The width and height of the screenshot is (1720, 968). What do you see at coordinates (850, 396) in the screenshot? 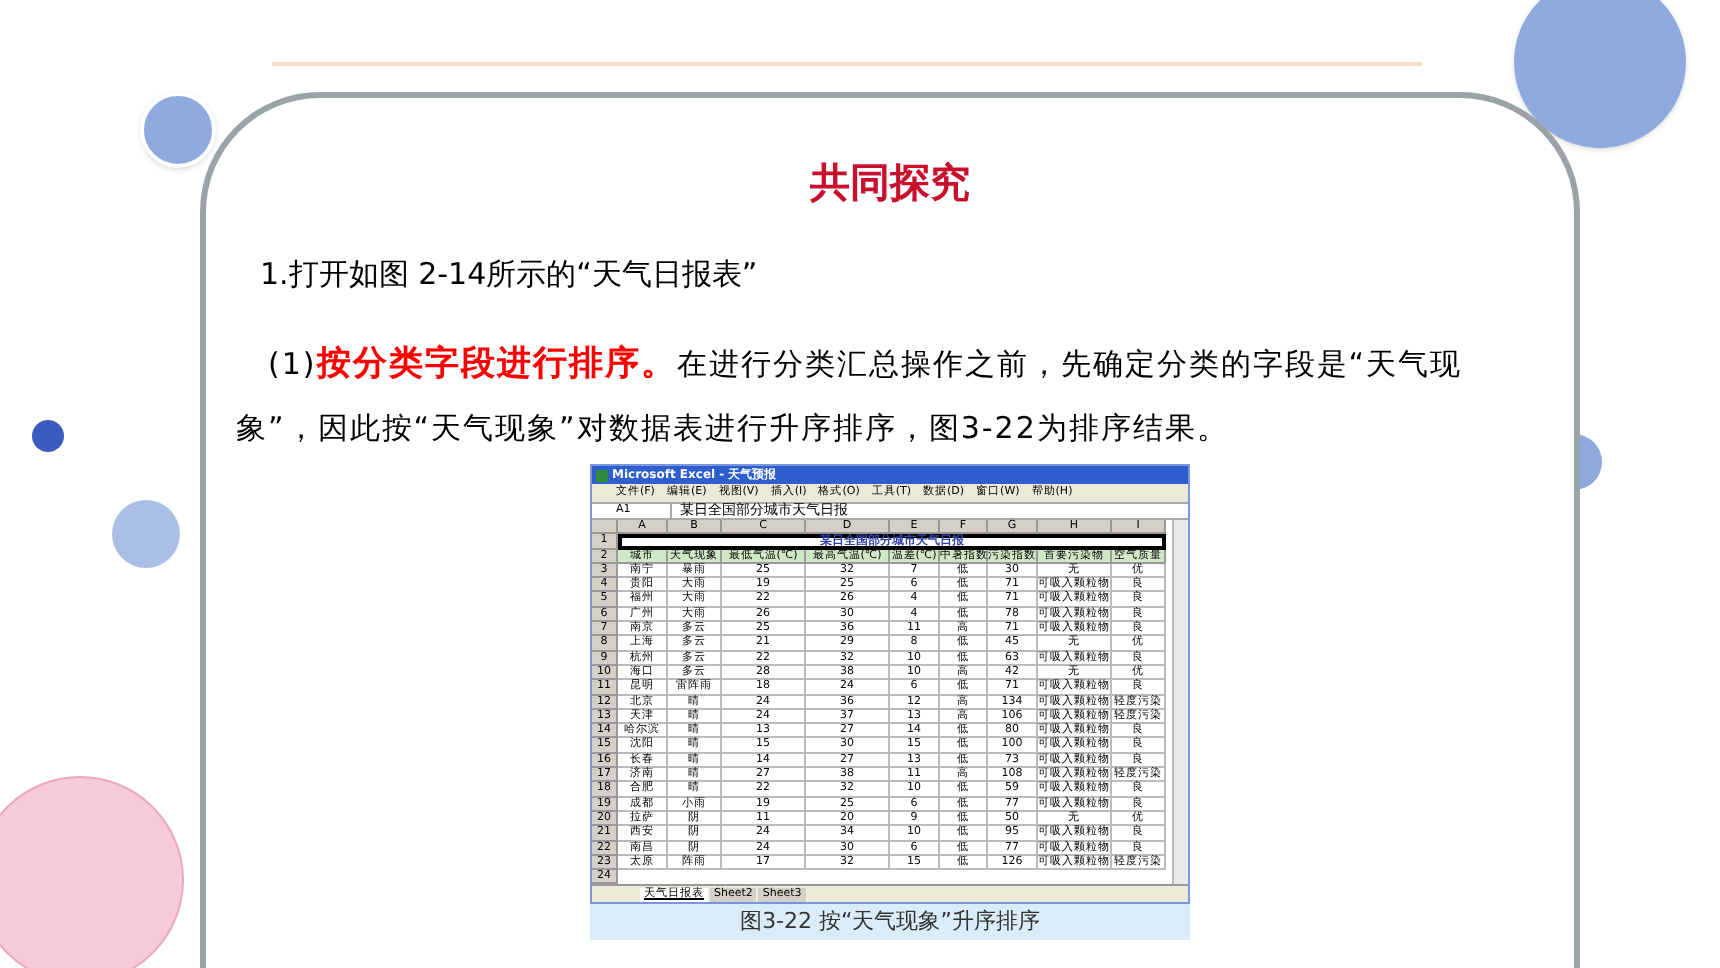
I see `paragraph-text: (1)按分类字段进行排序。在进行分类汇总操作之前，先确定分类的字段是“天气现象”，因此按“天气现象”对数据表进行升序排序，图3-22为排序结果。` at bounding box center [850, 396].